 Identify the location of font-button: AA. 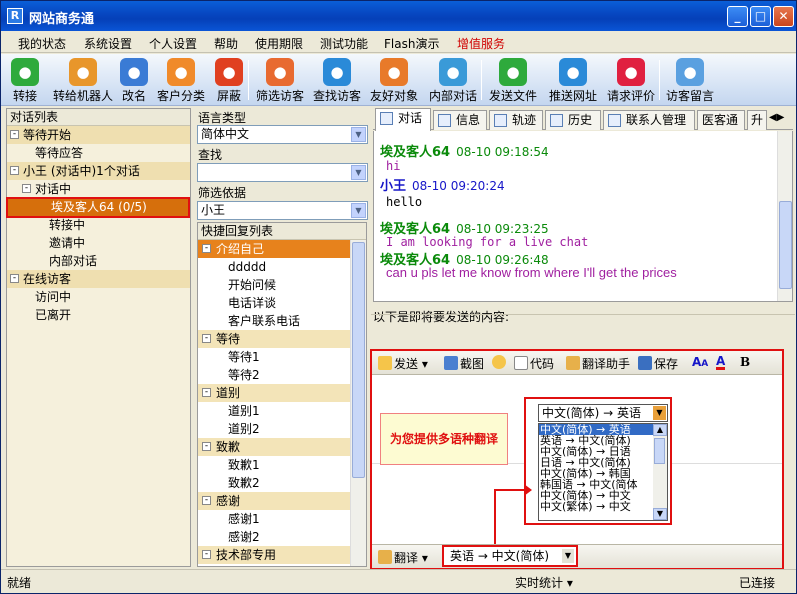
(700, 362).